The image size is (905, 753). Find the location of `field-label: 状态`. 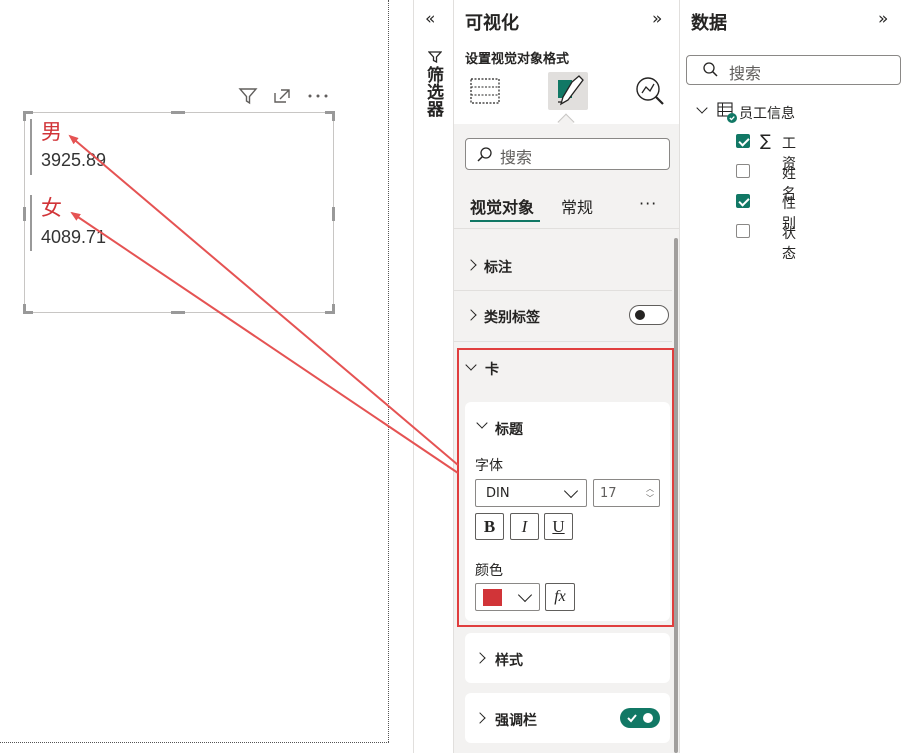

field-label: 状态 is located at coordinates (789, 244).